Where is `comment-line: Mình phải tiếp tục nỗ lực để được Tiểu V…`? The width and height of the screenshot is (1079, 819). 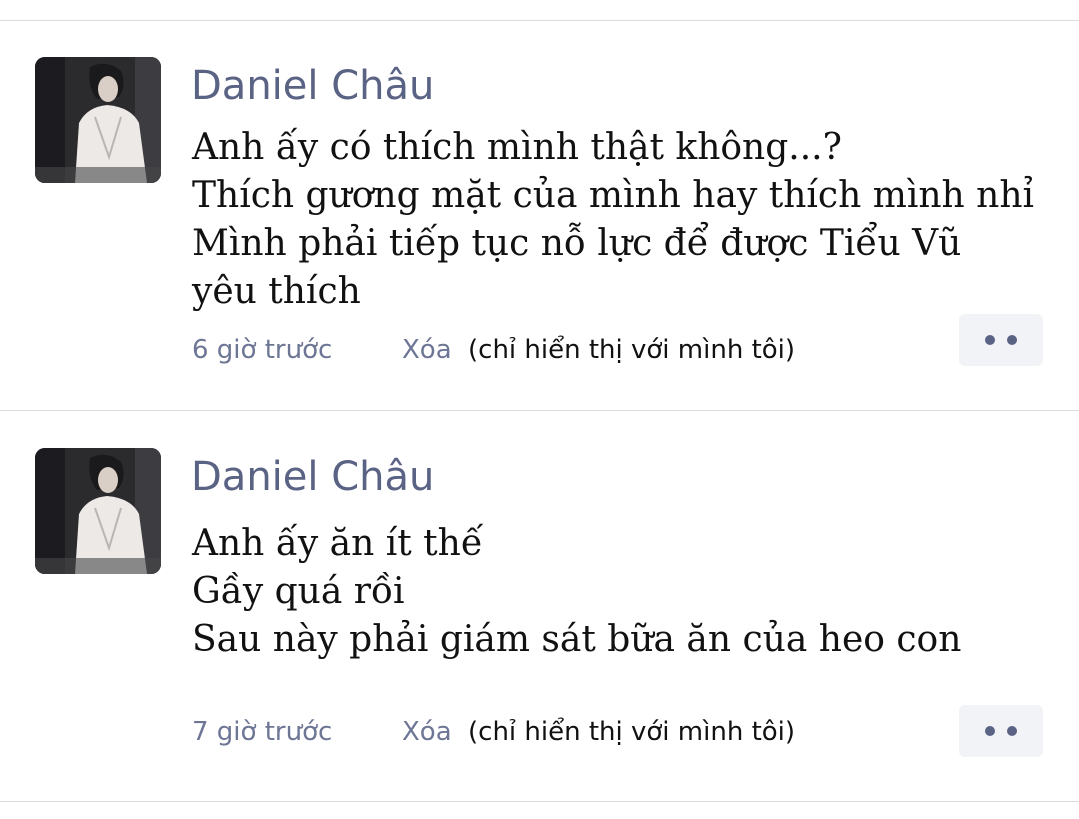 comment-line: Mình phải tiếp tục nỗ lực để được Tiểu V… is located at coordinates (577, 243).